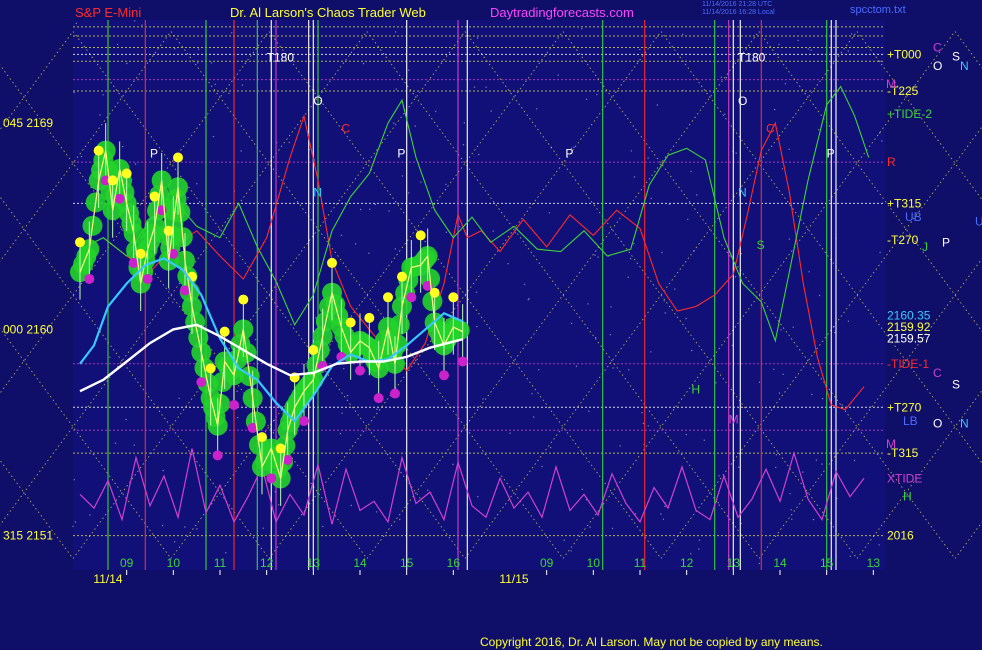 This screenshot has width=982, height=650. I want to click on chart-annotation: O, so click(742, 101).